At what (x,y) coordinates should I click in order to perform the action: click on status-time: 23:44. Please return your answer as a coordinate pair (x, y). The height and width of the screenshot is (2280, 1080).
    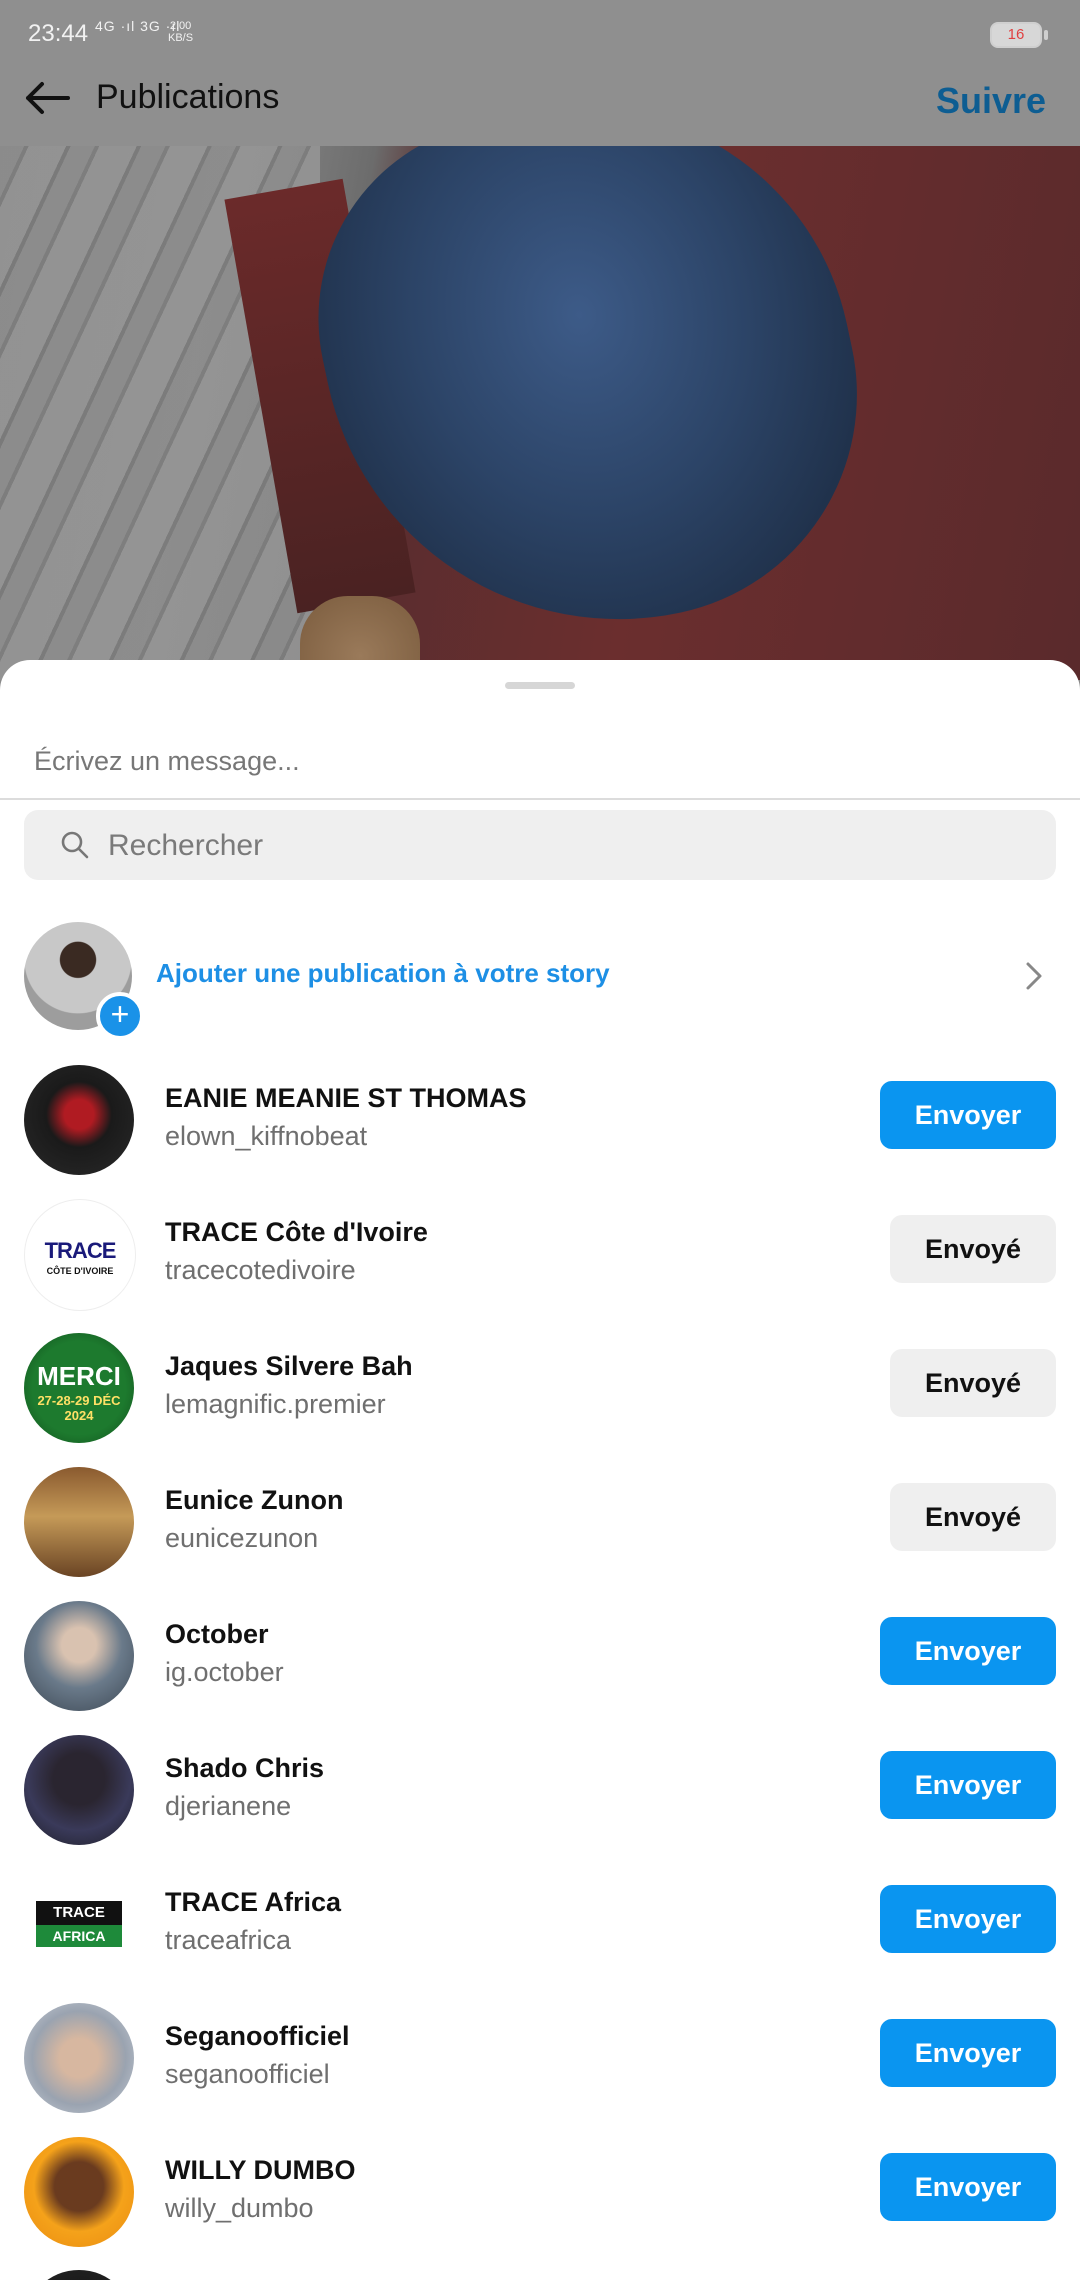
    Looking at the image, I should click on (58, 33).